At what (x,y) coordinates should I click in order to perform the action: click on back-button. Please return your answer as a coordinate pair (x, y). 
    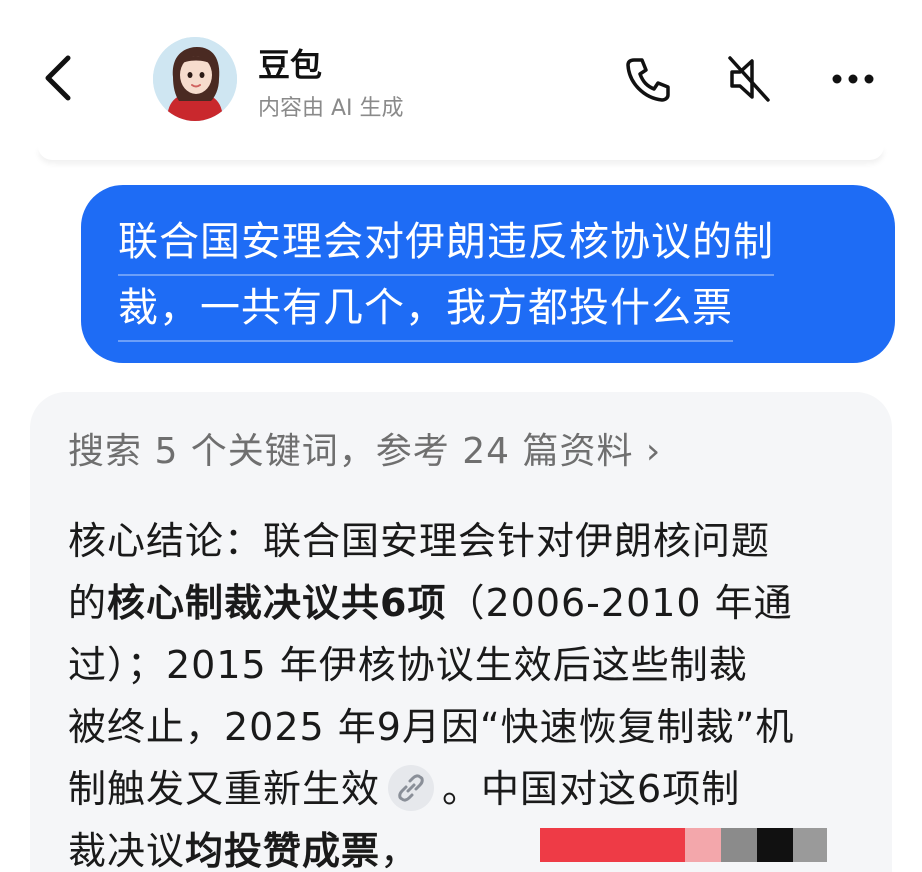
    Looking at the image, I should click on (61, 78).